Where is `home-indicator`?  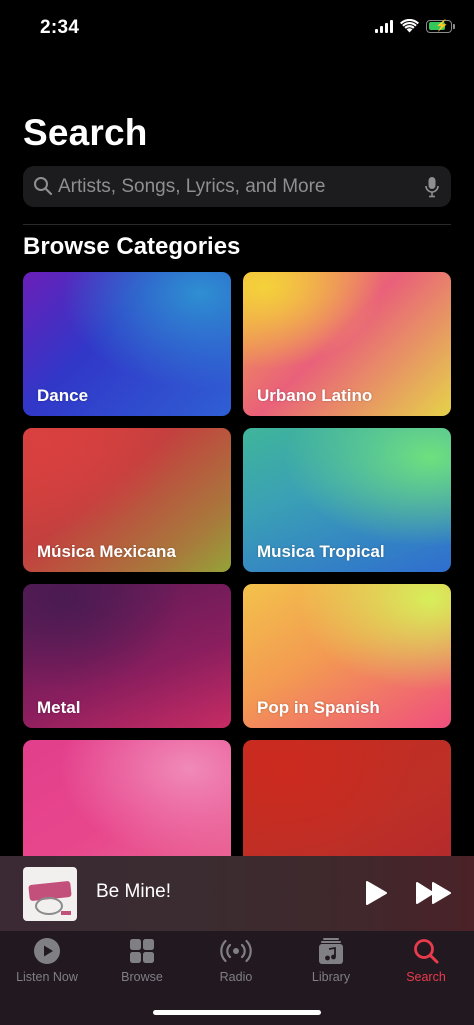 home-indicator is located at coordinates (237, 1012).